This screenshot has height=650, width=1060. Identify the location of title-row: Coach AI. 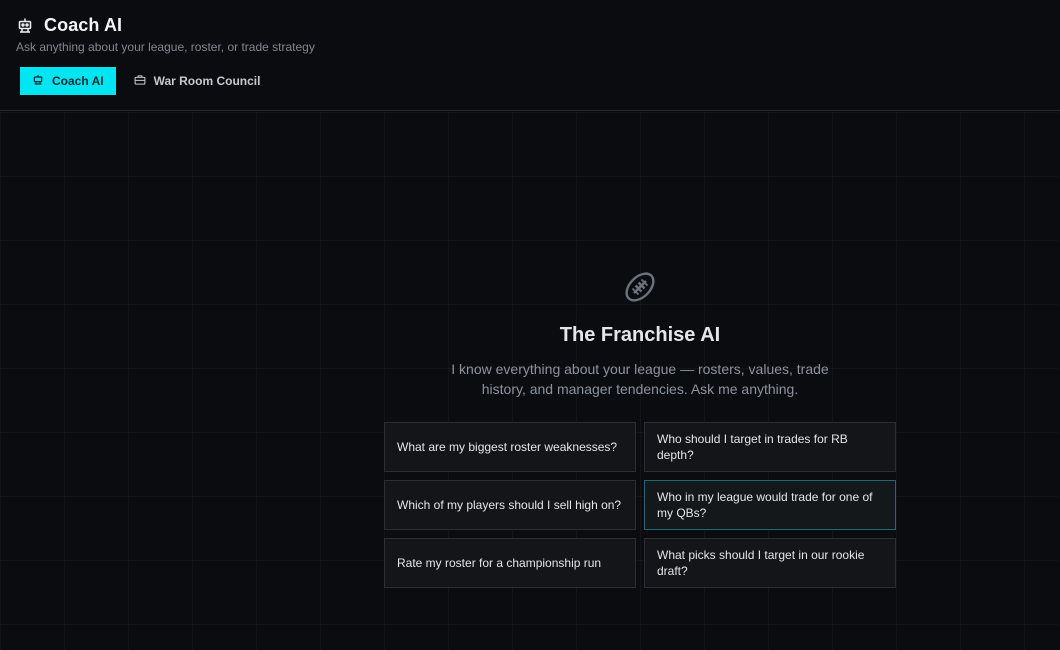
(69, 25).